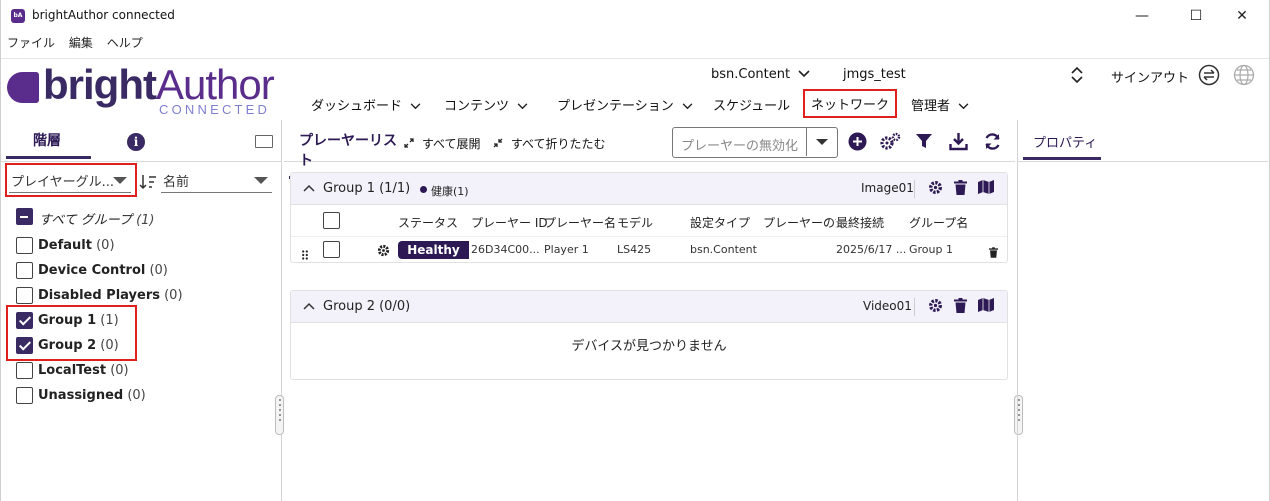 This screenshot has height=501, width=1270. I want to click on group-checkbox-unassigned, so click(24, 395).